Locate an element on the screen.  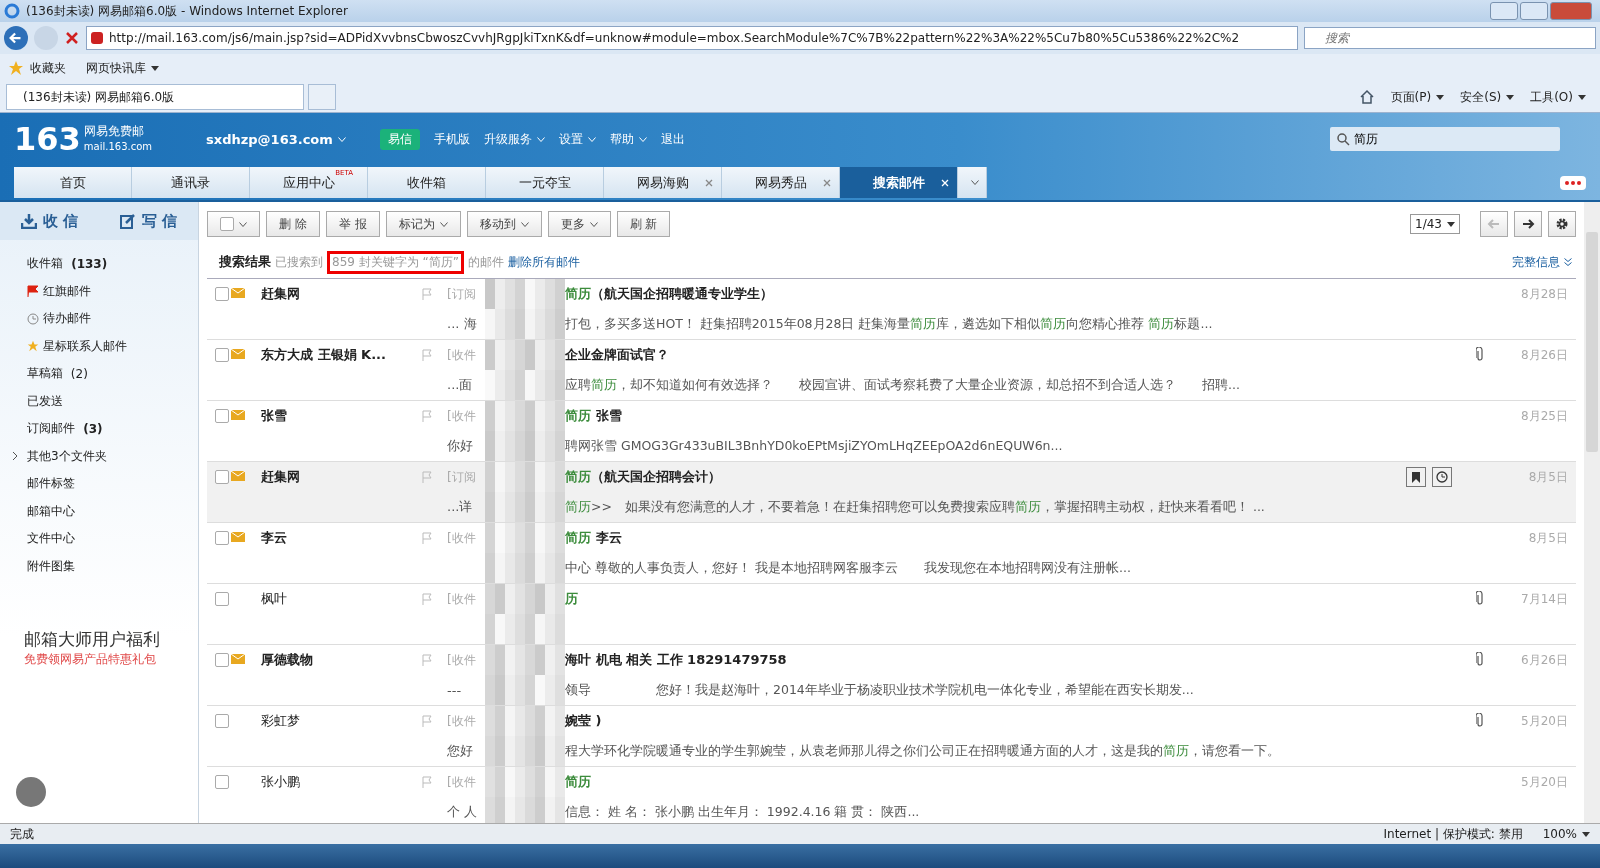
edit-icon is located at coordinates (127, 221).